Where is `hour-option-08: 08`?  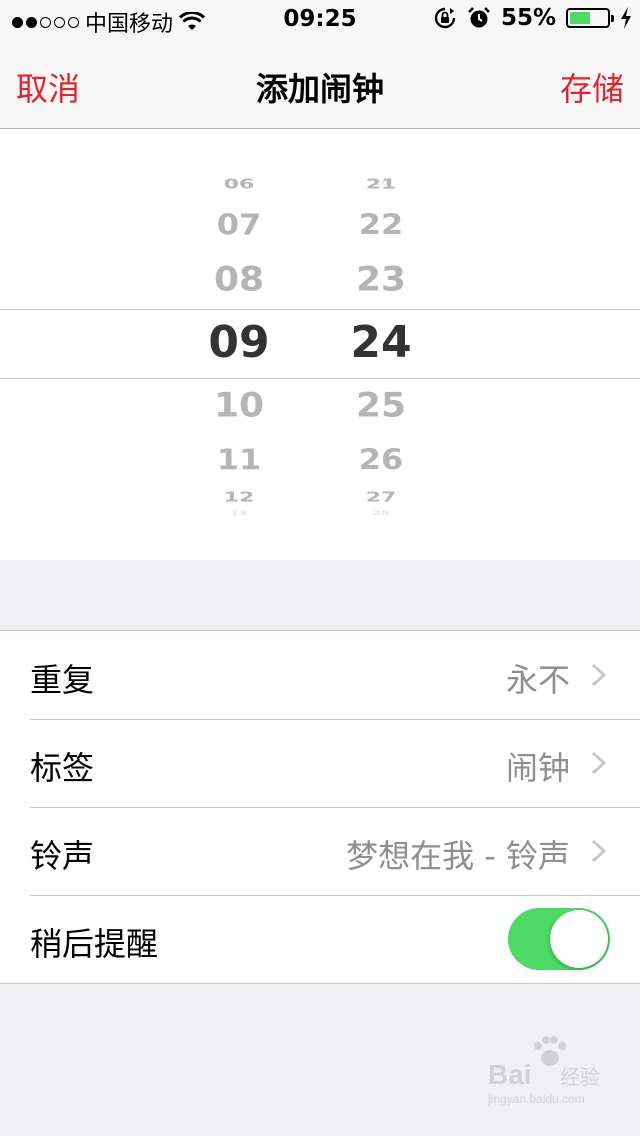 hour-option-08: 08 is located at coordinates (239, 279).